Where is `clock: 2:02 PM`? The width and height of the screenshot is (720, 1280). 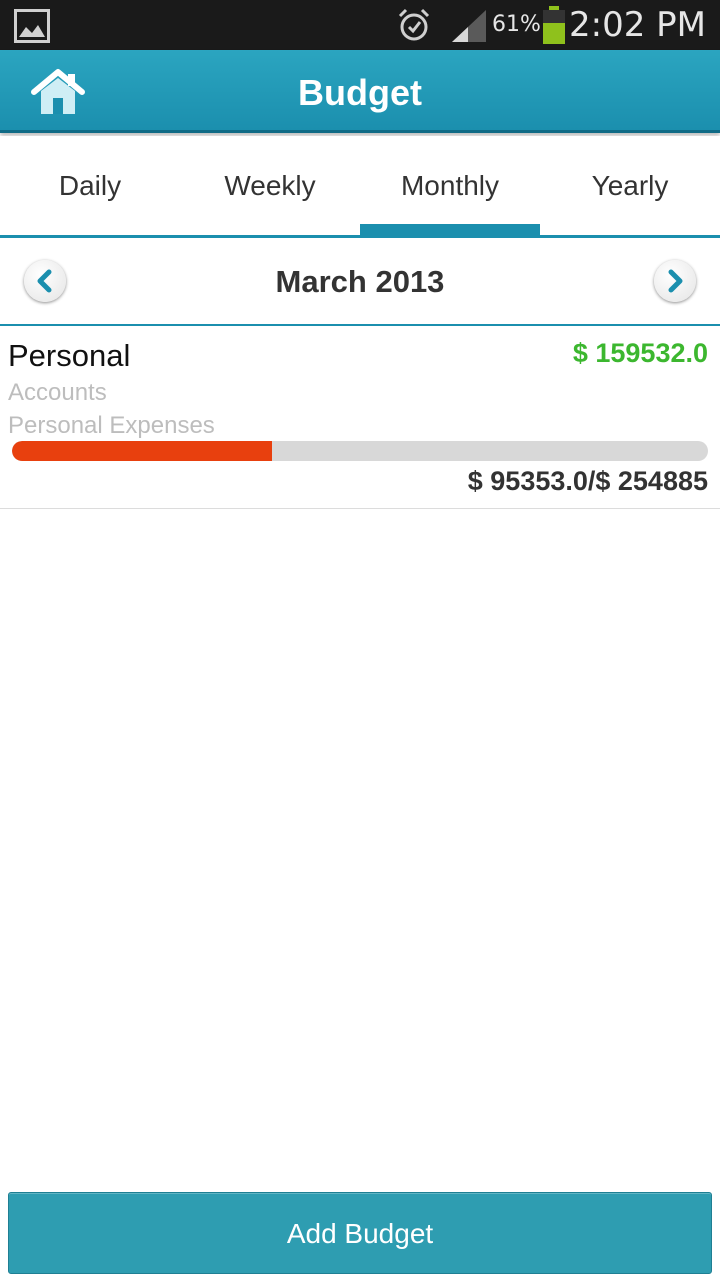 clock: 2:02 PM is located at coordinates (637, 25).